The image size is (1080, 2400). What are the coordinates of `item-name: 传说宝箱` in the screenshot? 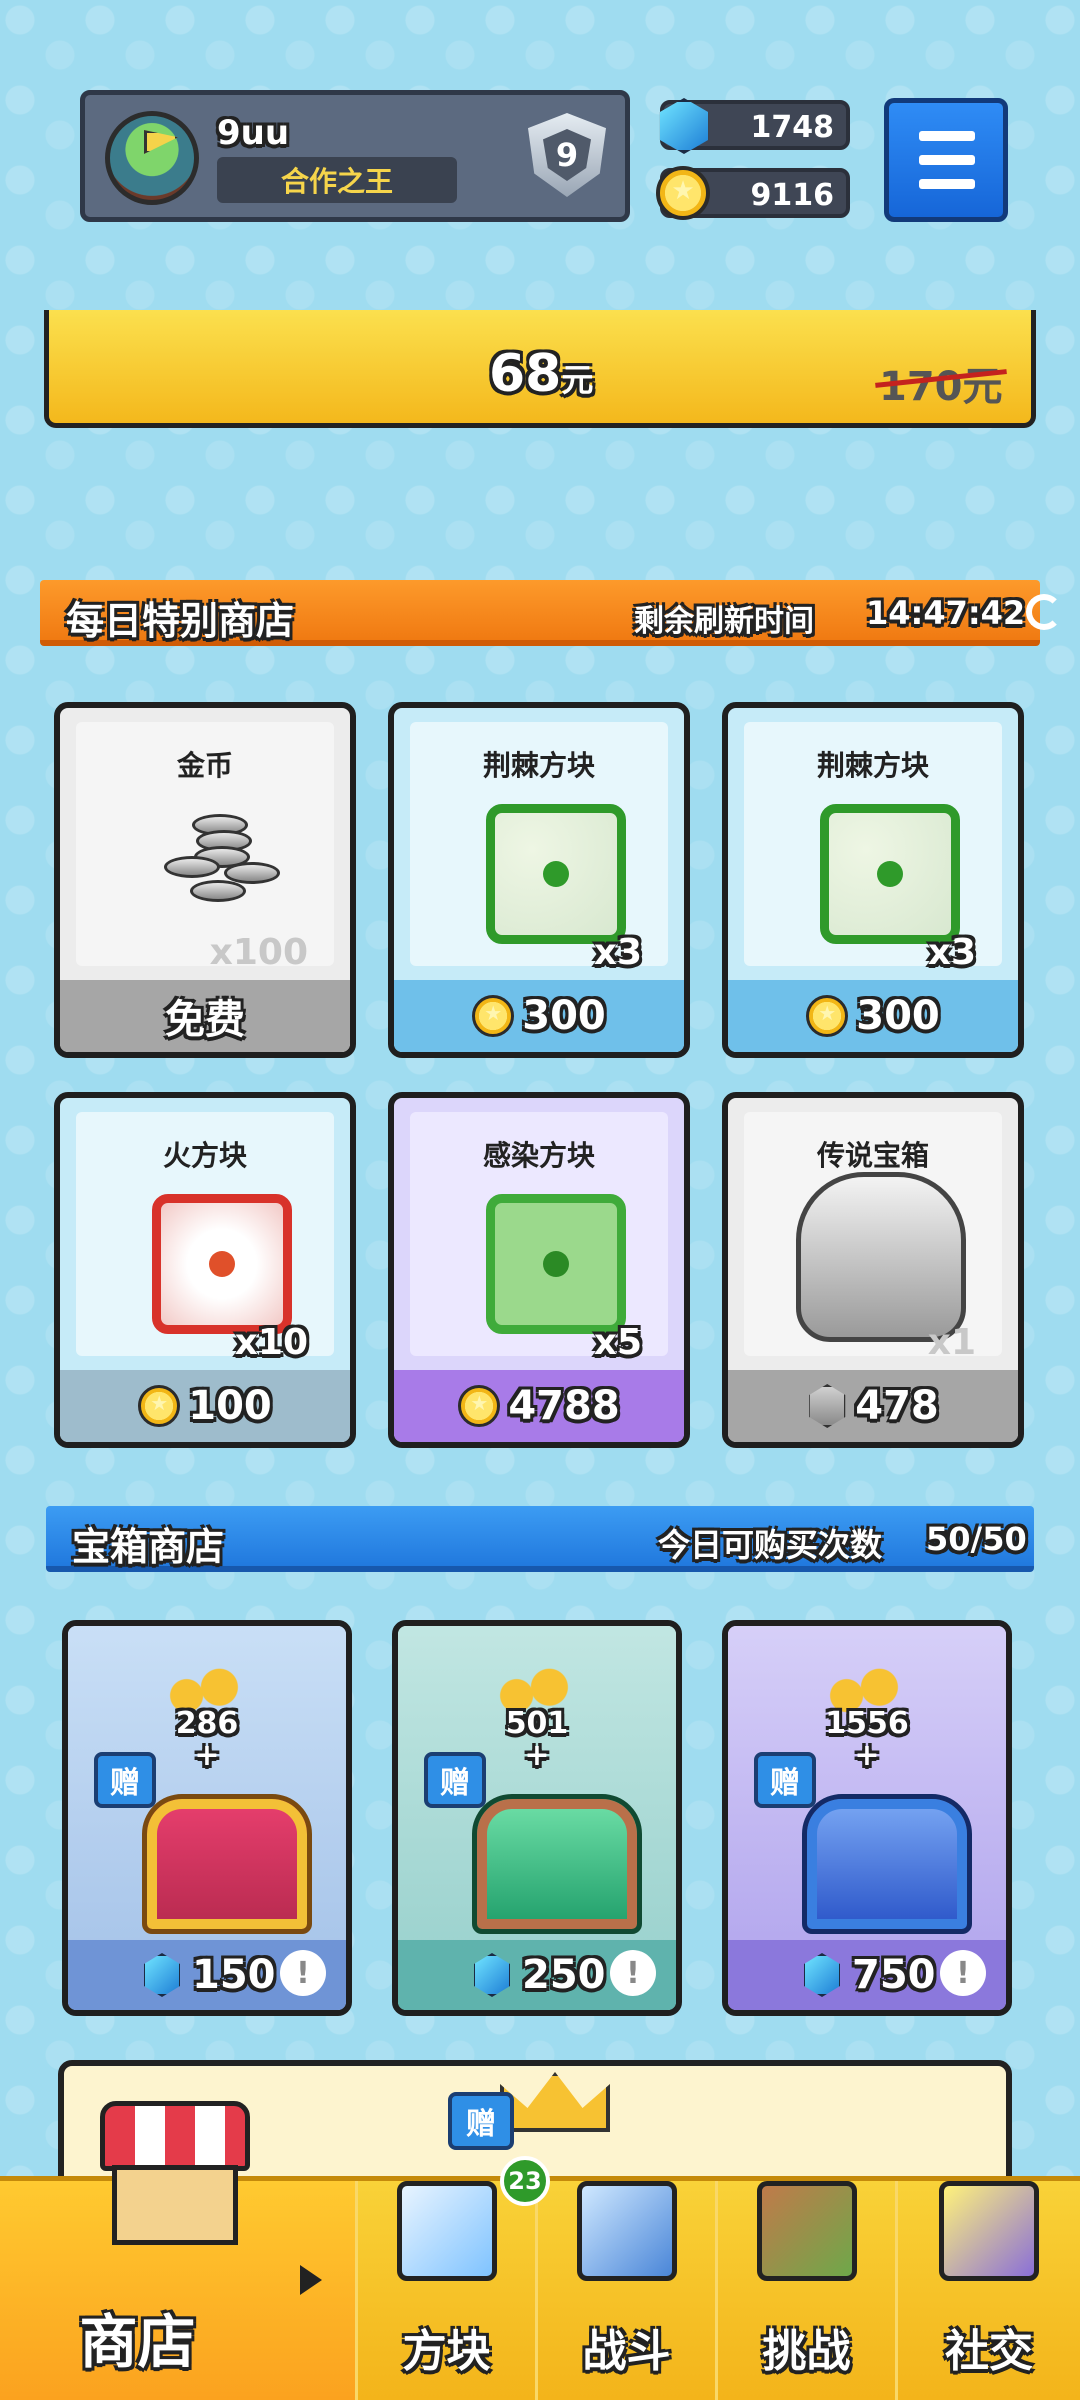 It's located at (872, 1155).